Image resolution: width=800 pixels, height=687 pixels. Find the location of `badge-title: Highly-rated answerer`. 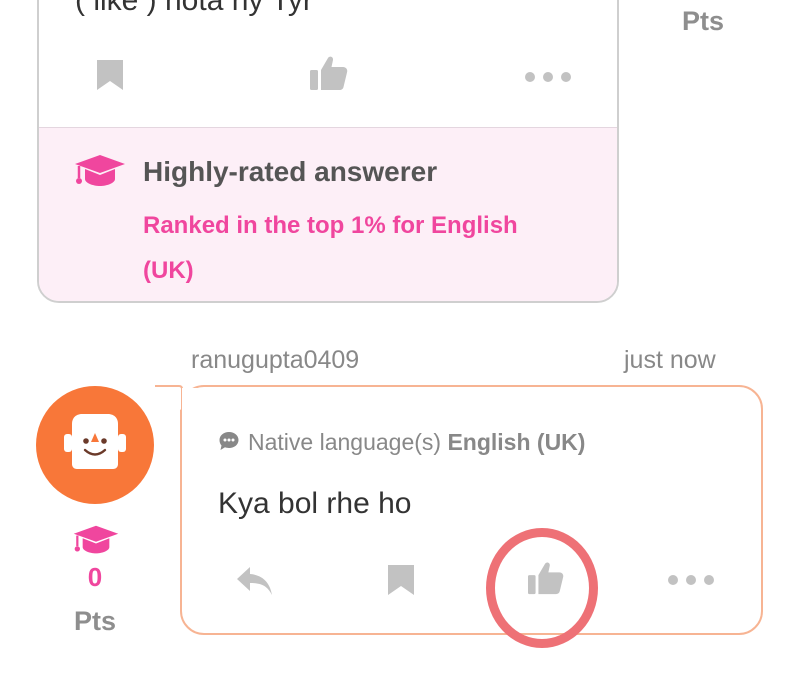

badge-title: Highly-rated answerer is located at coordinates (290, 171).